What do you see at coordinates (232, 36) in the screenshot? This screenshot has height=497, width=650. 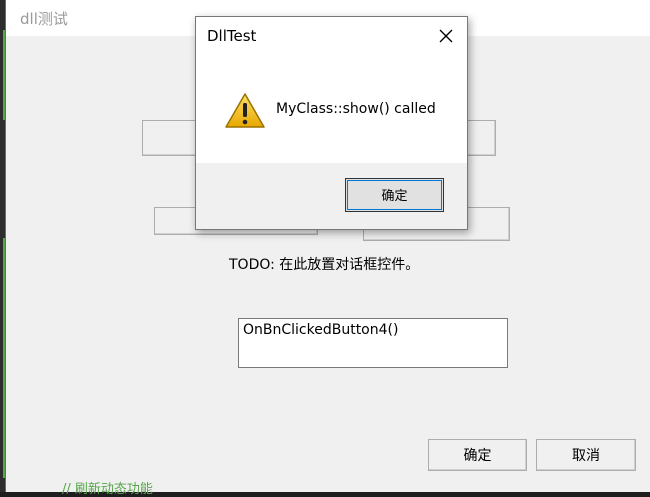 I see `message-box-title: DllTest` at bounding box center [232, 36].